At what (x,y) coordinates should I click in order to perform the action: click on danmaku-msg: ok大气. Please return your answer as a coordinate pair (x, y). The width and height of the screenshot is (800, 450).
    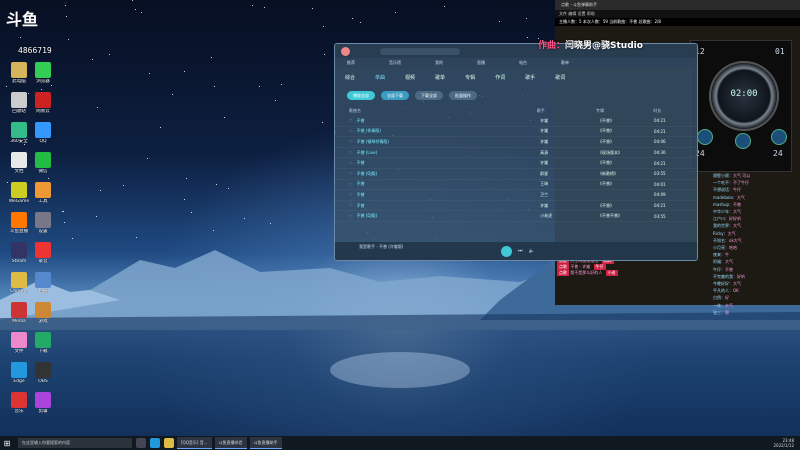
    Looking at the image, I should click on (735, 240).